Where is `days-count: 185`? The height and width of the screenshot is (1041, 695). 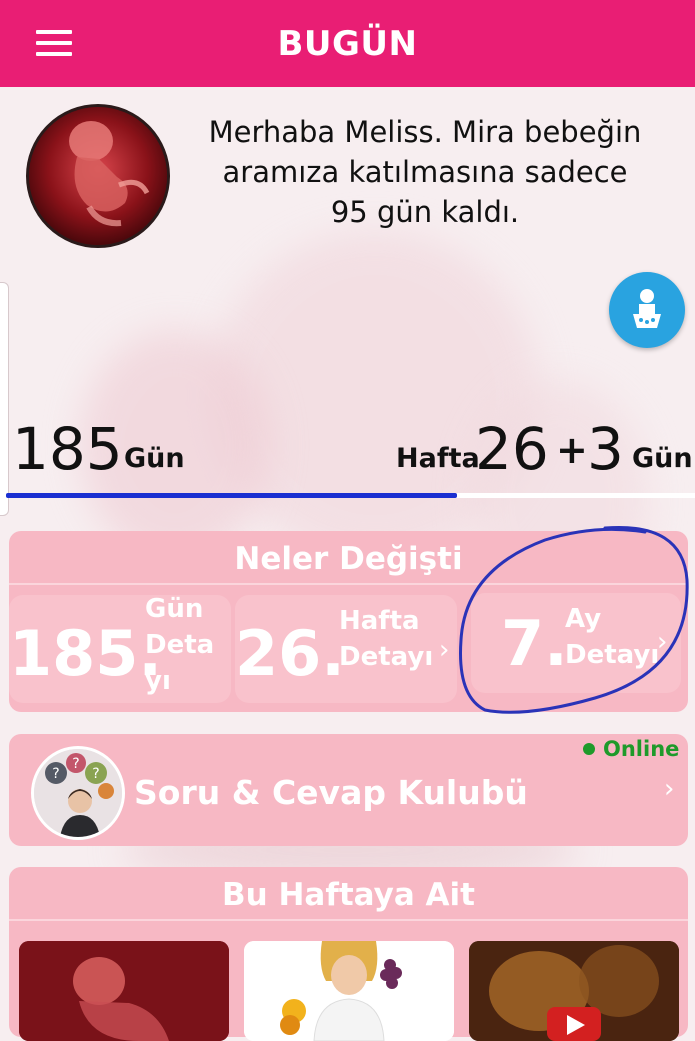
days-count: 185 is located at coordinates (67, 449).